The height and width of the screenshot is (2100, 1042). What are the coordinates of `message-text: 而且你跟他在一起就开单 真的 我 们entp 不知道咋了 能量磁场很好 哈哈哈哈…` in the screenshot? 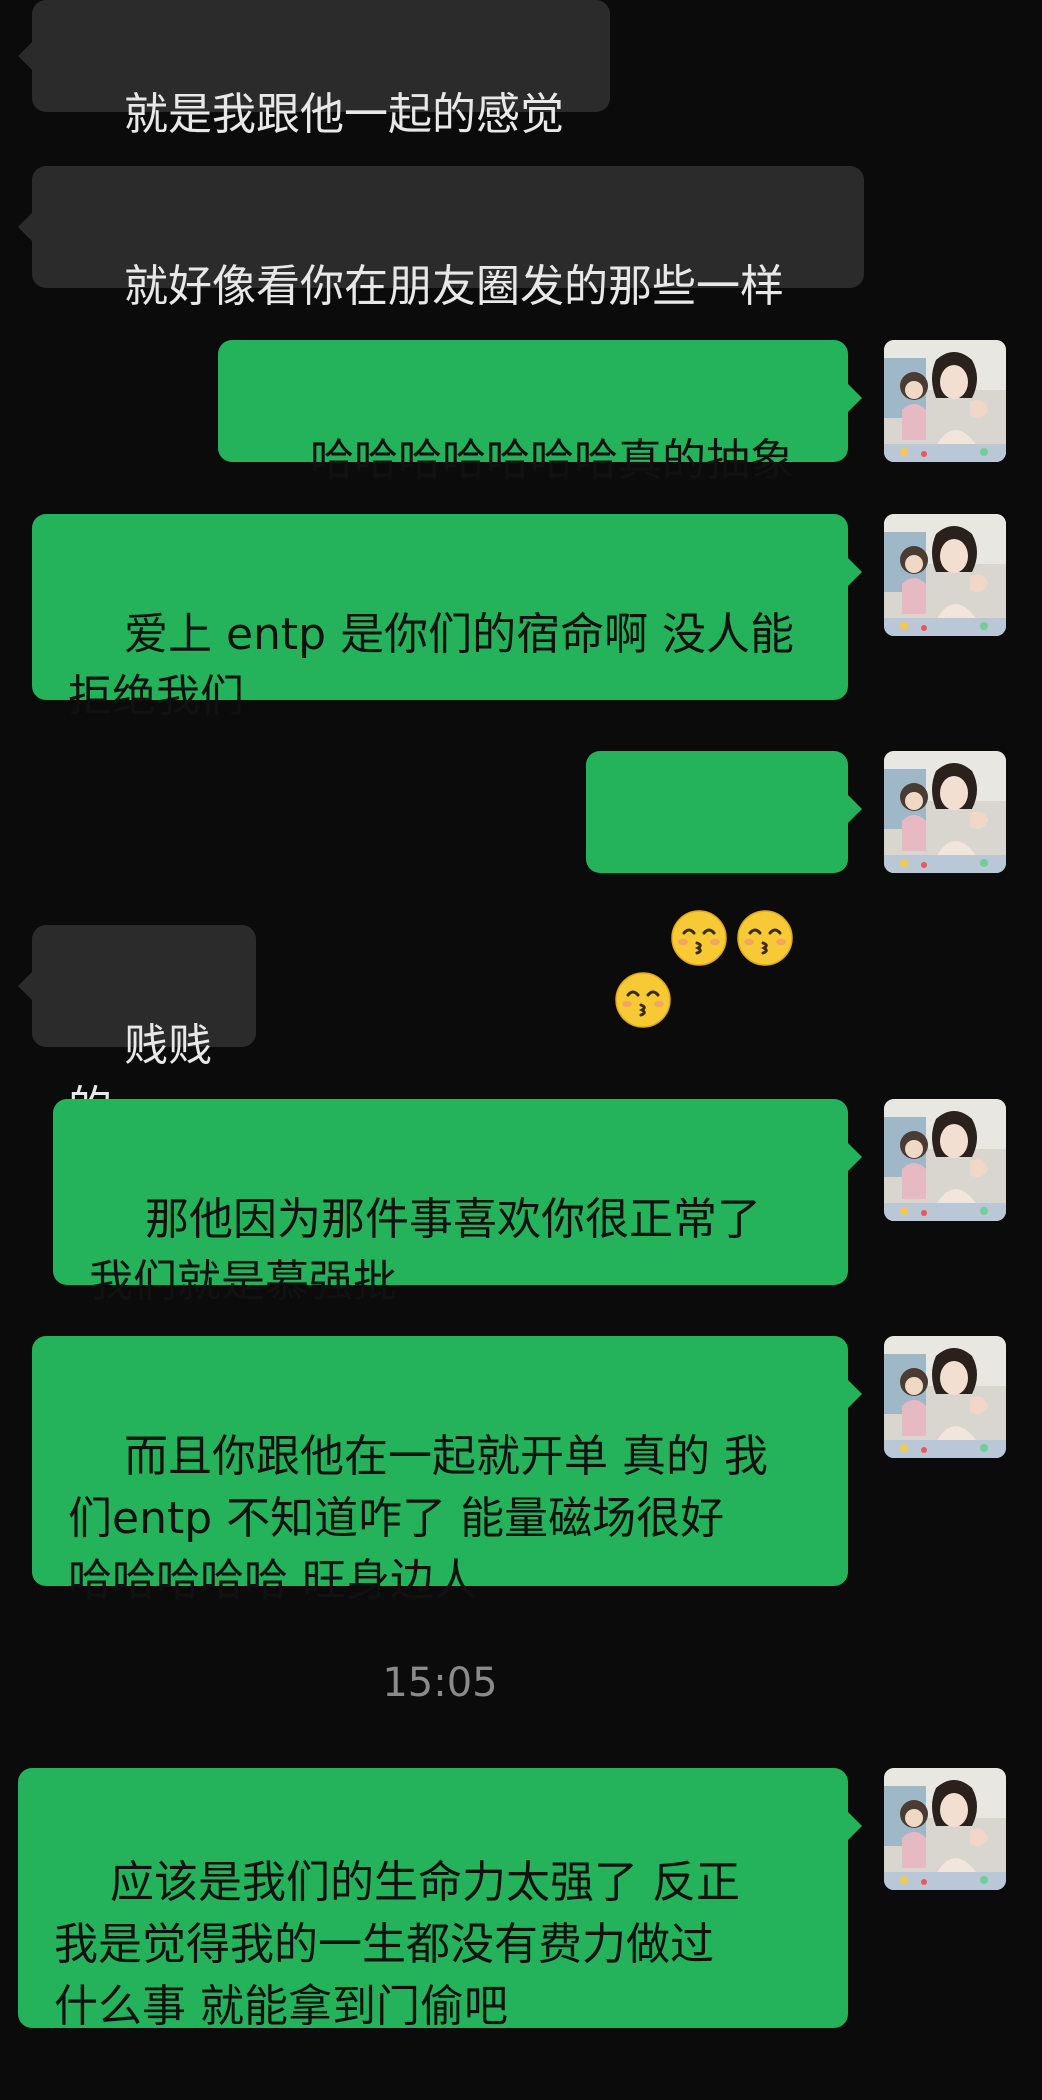 It's located at (418, 1518).